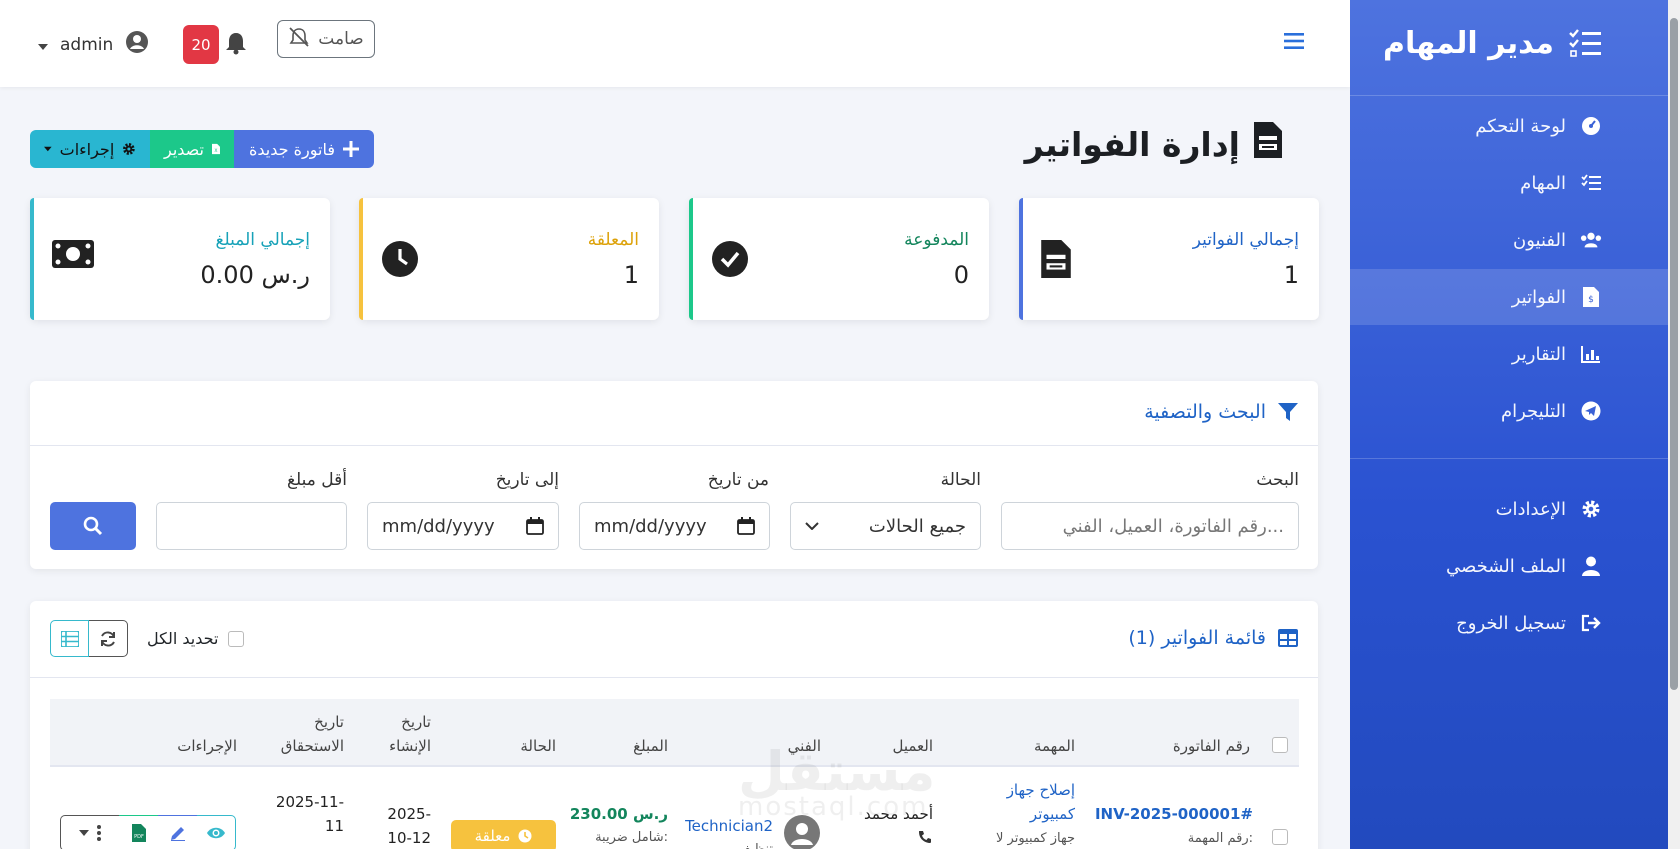 The height and width of the screenshot is (849, 1680). I want to click on phone-icon, so click(925, 838).